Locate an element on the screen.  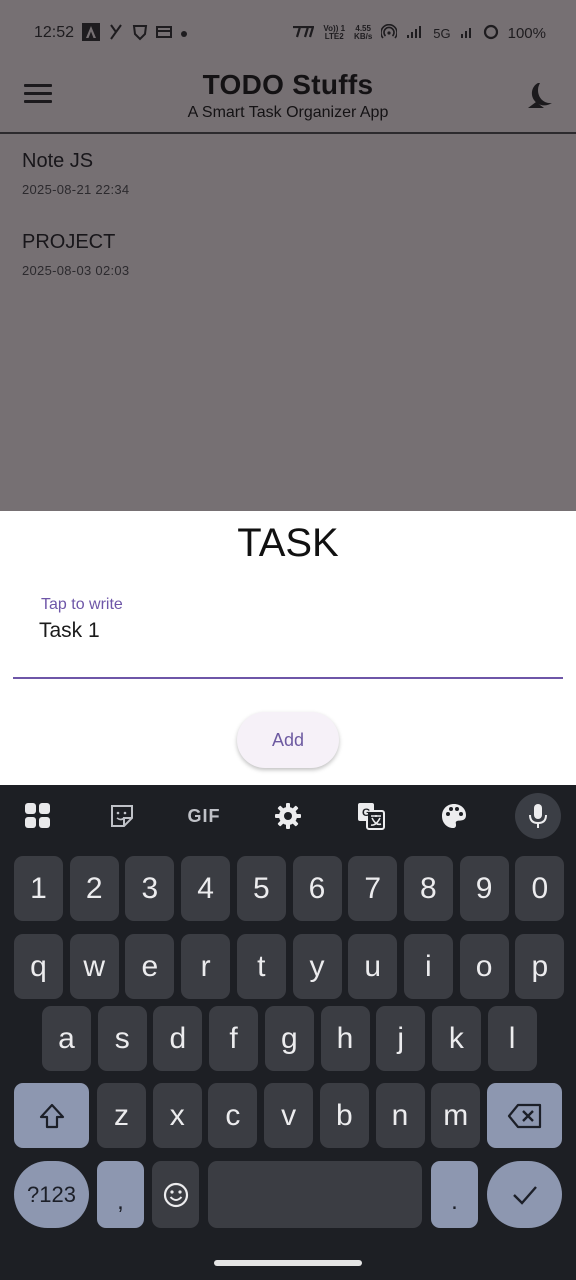
net-speed-unit: KB/s is located at coordinates (363, 36).